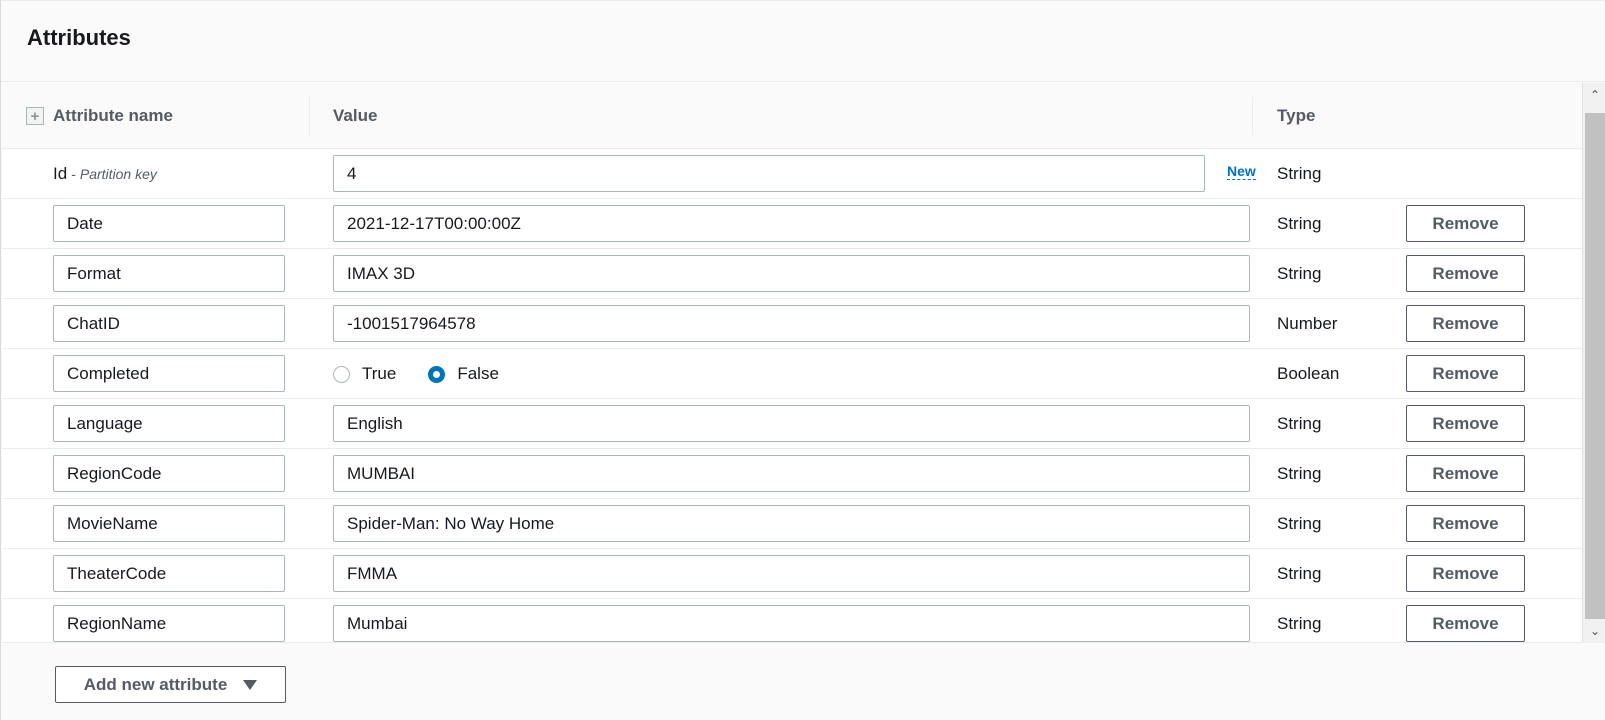  Describe the element at coordinates (250, 684) in the screenshot. I see `caret-down-icon` at that location.